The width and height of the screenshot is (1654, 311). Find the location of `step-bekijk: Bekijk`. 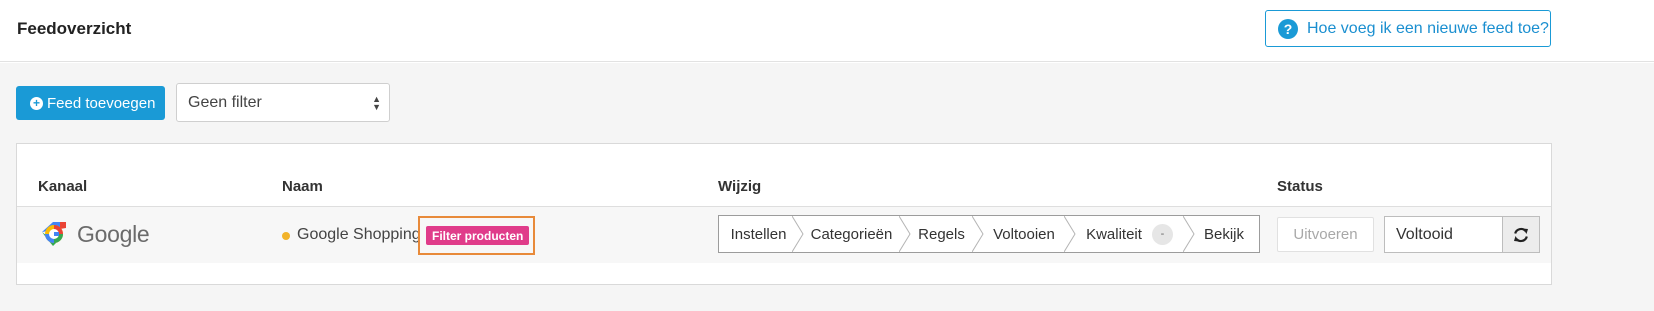

step-bekijk: Bekijk is located at coordinates (1224, 234).